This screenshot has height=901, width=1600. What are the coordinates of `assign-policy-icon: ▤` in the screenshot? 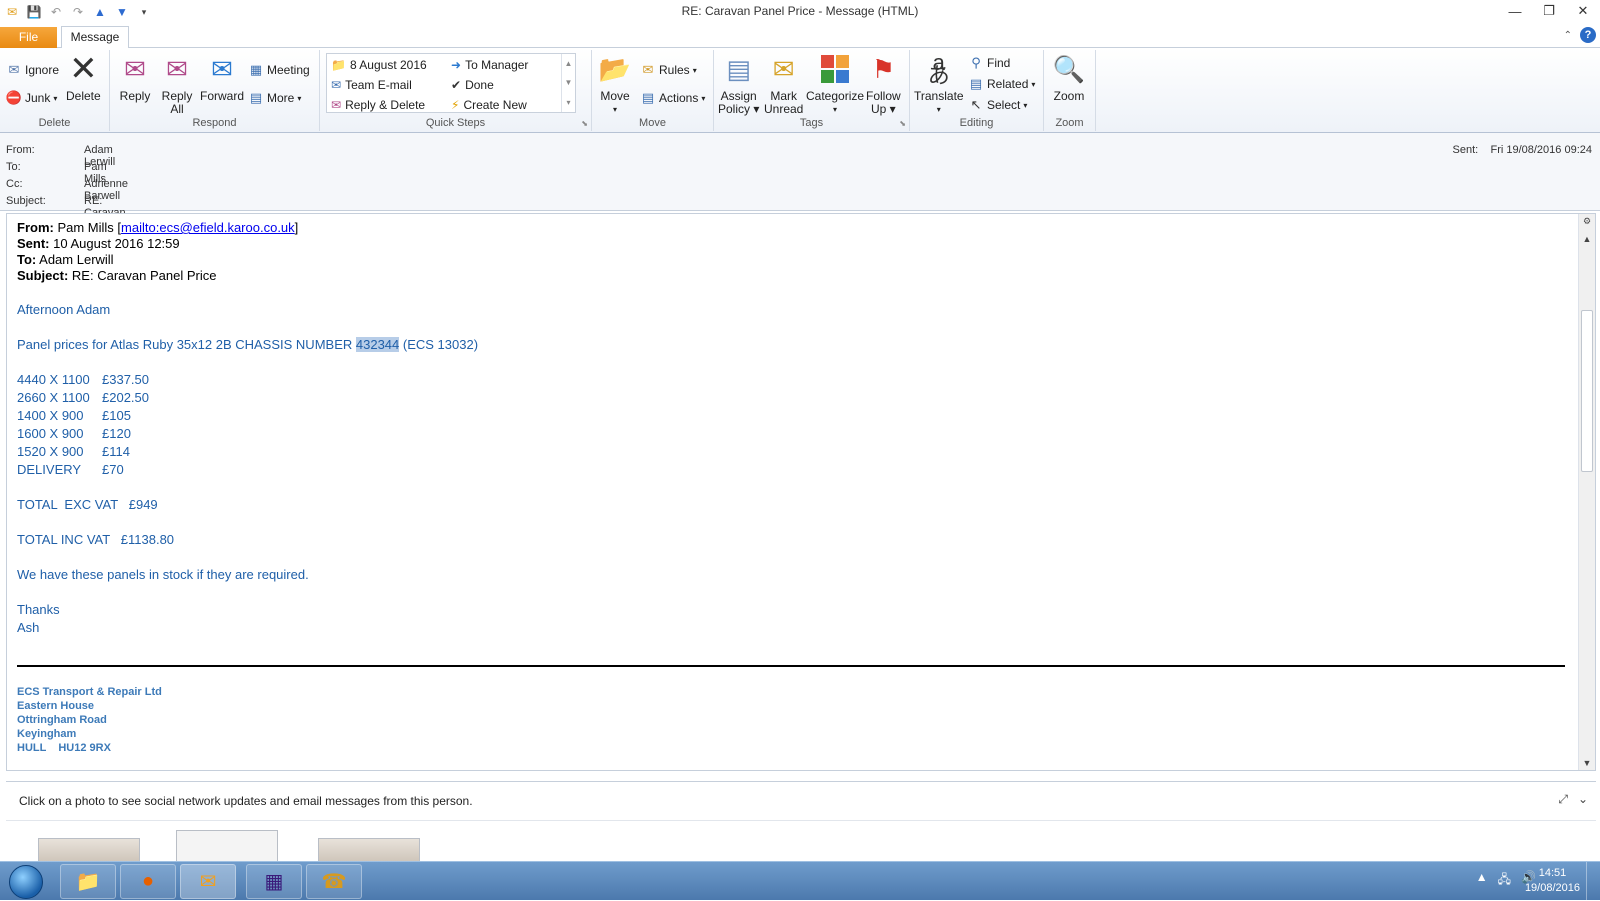 It's located at (738, 68).